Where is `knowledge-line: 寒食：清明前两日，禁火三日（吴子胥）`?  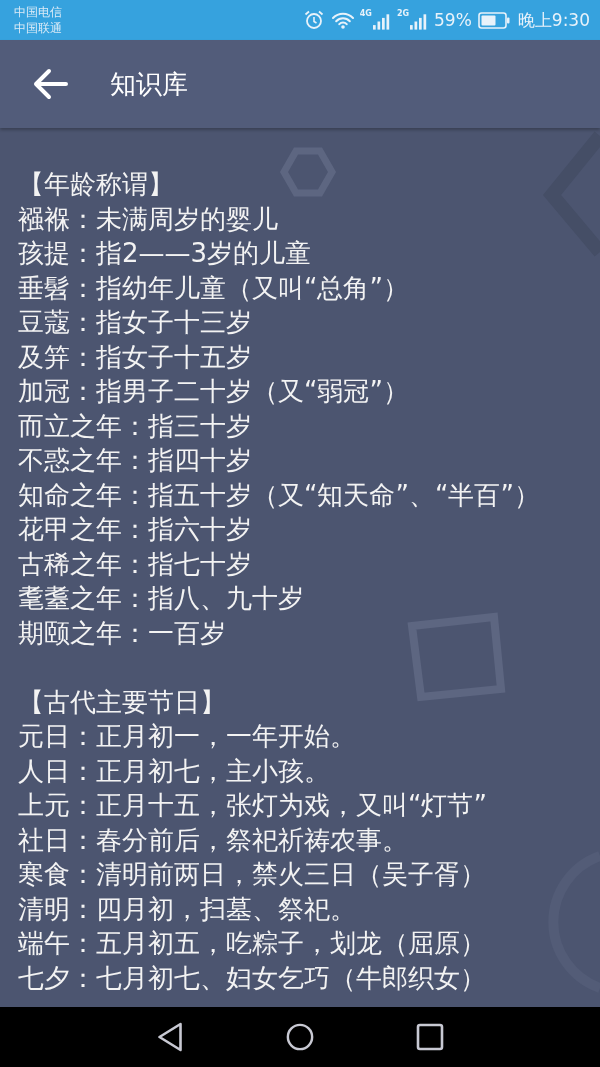 knowledge-line: 寒食：清明前两日，禁火三日（吴子胥） is located at coordinates (252, 874).